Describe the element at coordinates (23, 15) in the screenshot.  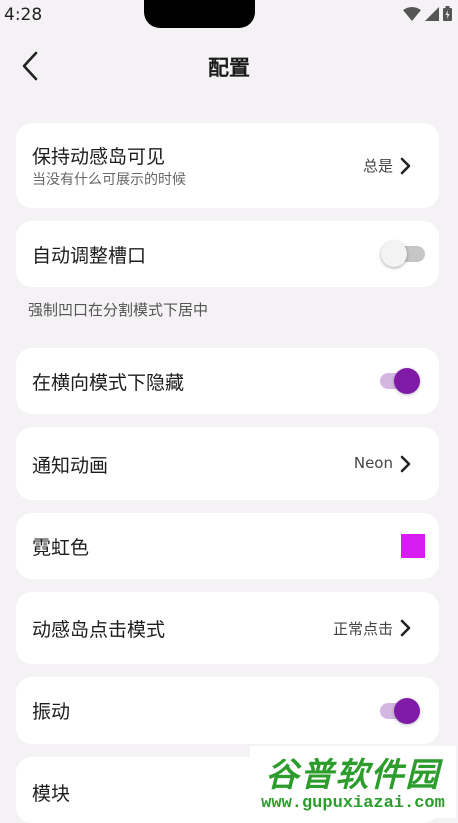
I see `status-time: 4:28` at that location.